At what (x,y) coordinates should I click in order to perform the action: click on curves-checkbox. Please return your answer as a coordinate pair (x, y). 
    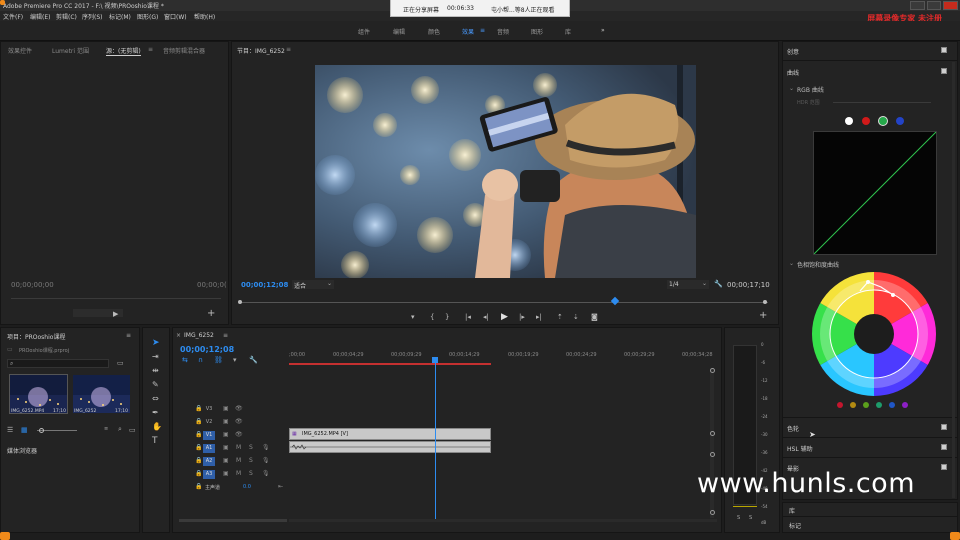
    Looking at the image, I should click on (944, 71).